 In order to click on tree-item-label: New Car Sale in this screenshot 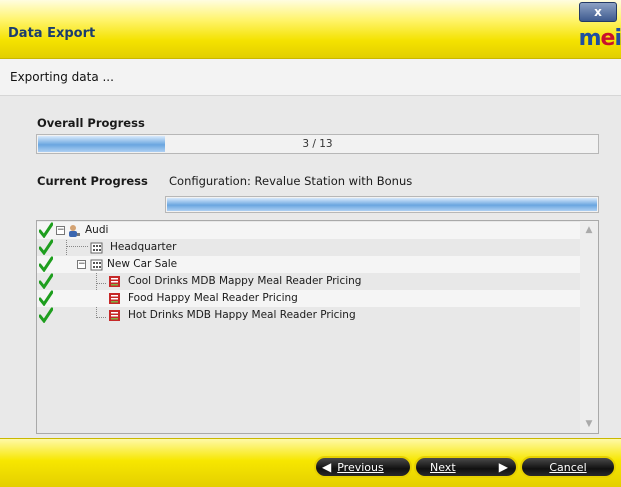, I will do `click(142, 264)`.